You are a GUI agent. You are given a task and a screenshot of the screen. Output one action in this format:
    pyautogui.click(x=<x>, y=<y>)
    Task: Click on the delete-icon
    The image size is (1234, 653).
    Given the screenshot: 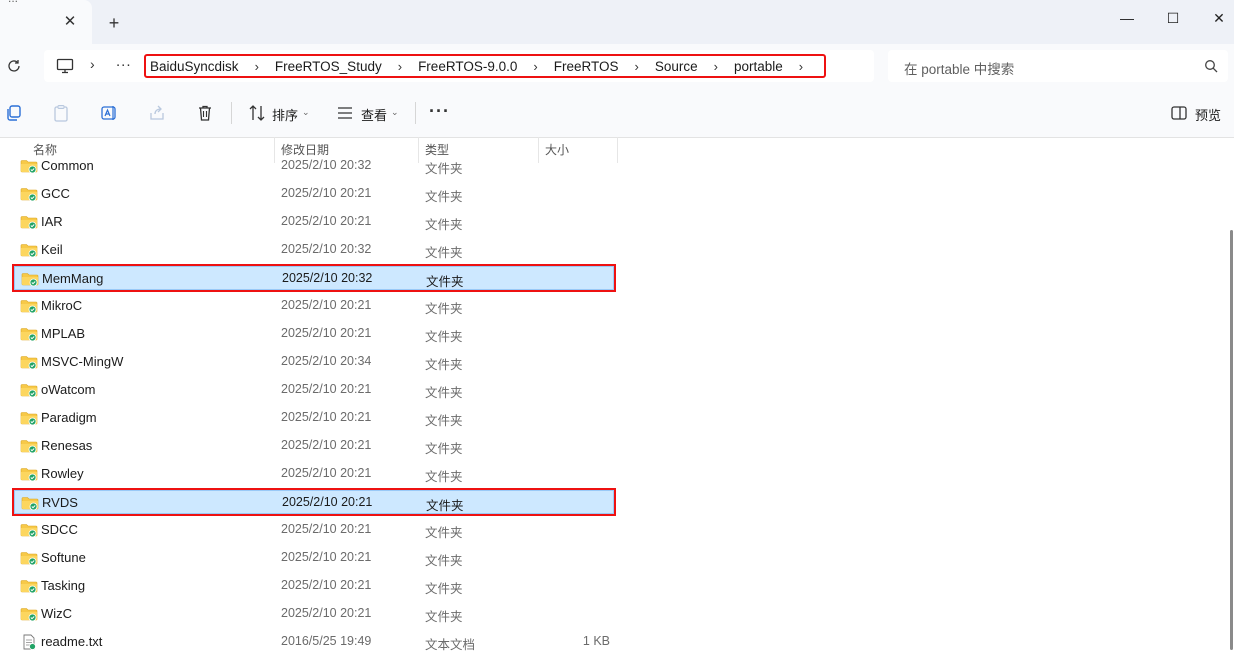 What is the action you would take?
    pyautogui.click(x=205, y=113)
    